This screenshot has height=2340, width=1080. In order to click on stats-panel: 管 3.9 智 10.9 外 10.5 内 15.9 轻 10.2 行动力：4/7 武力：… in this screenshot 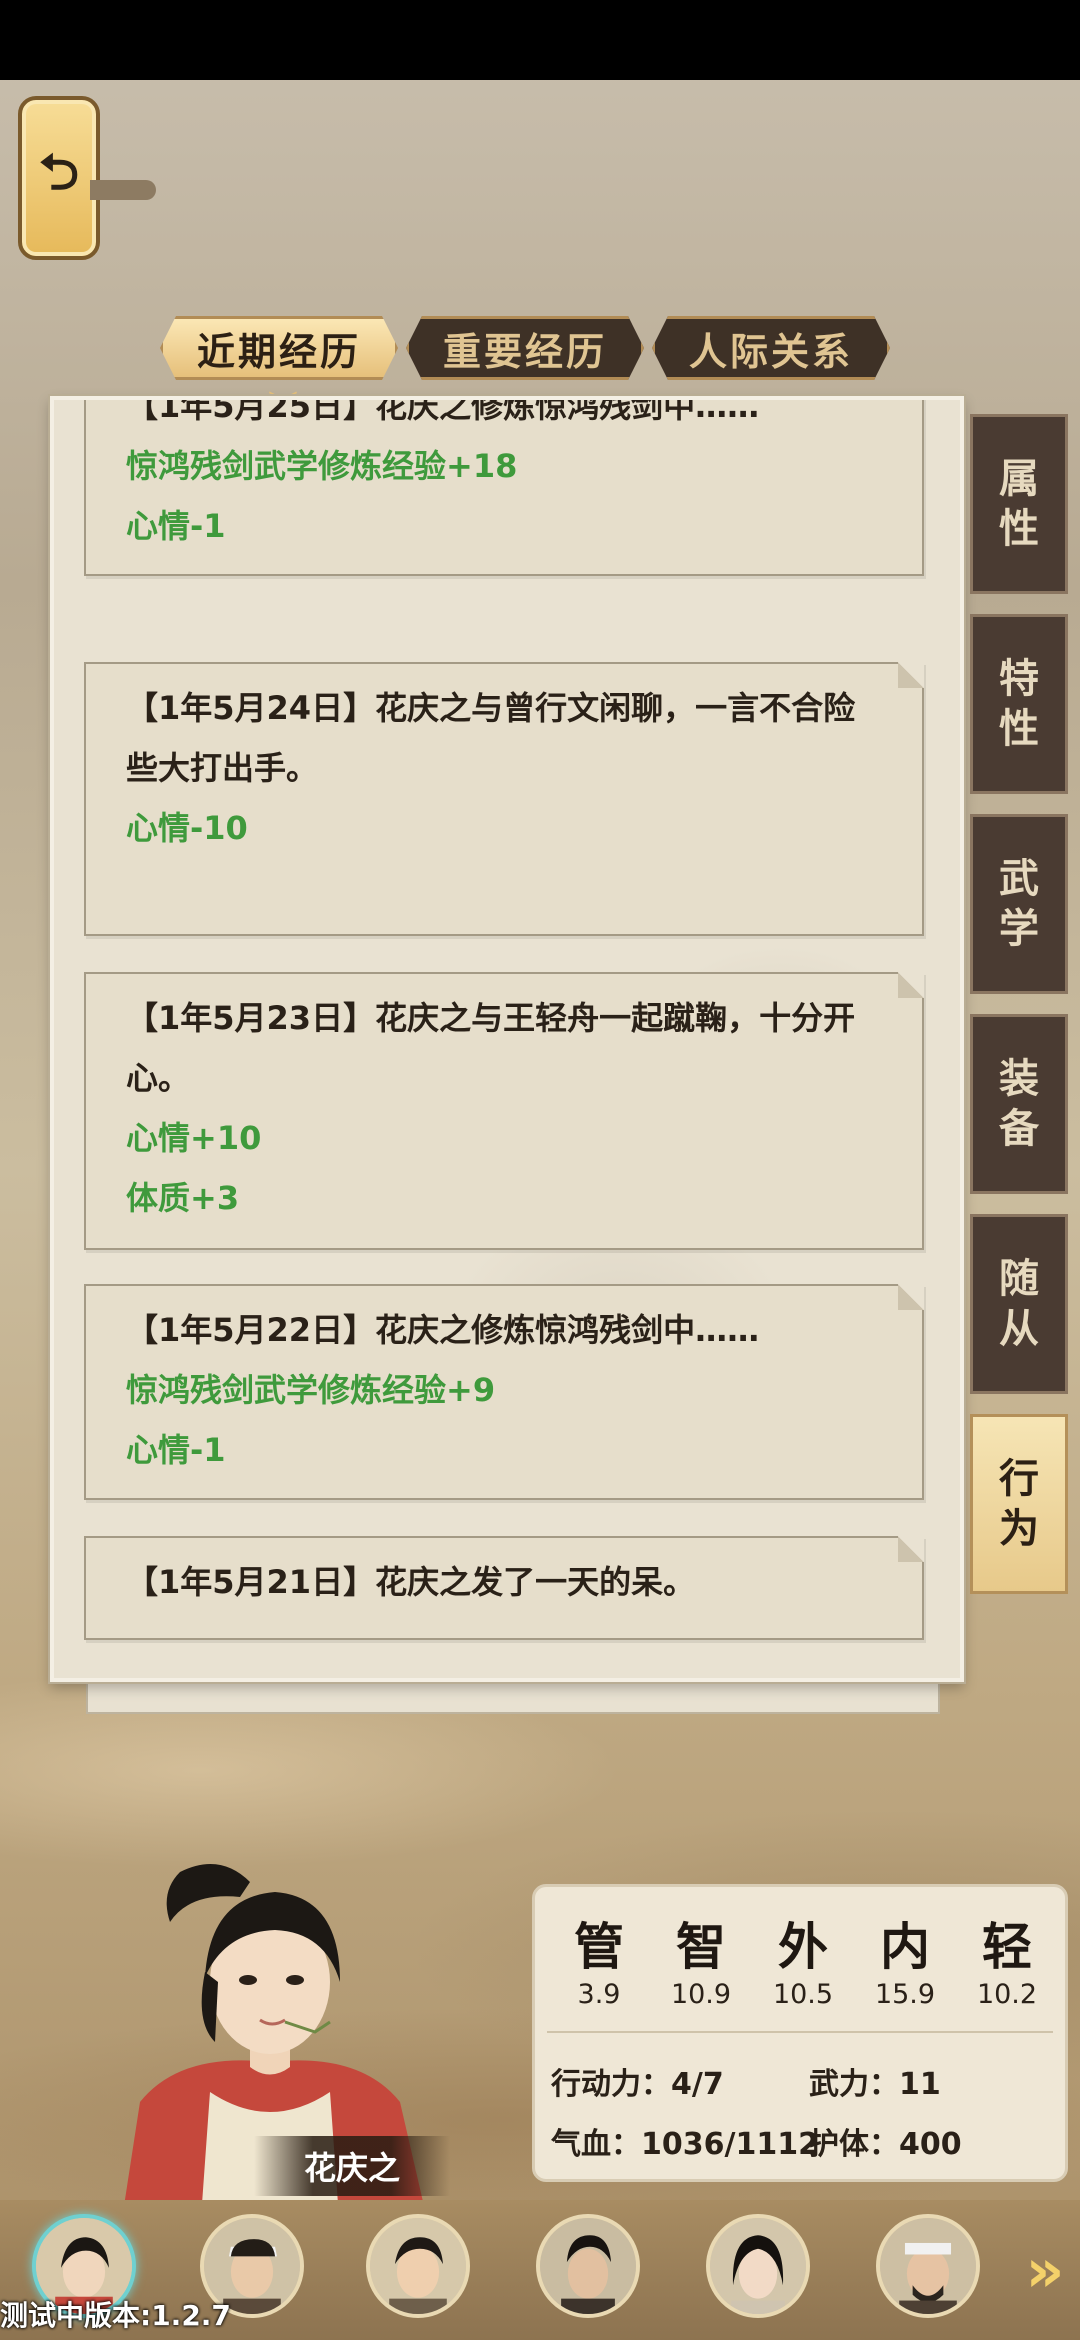, I will do `click(800, 2033)`.